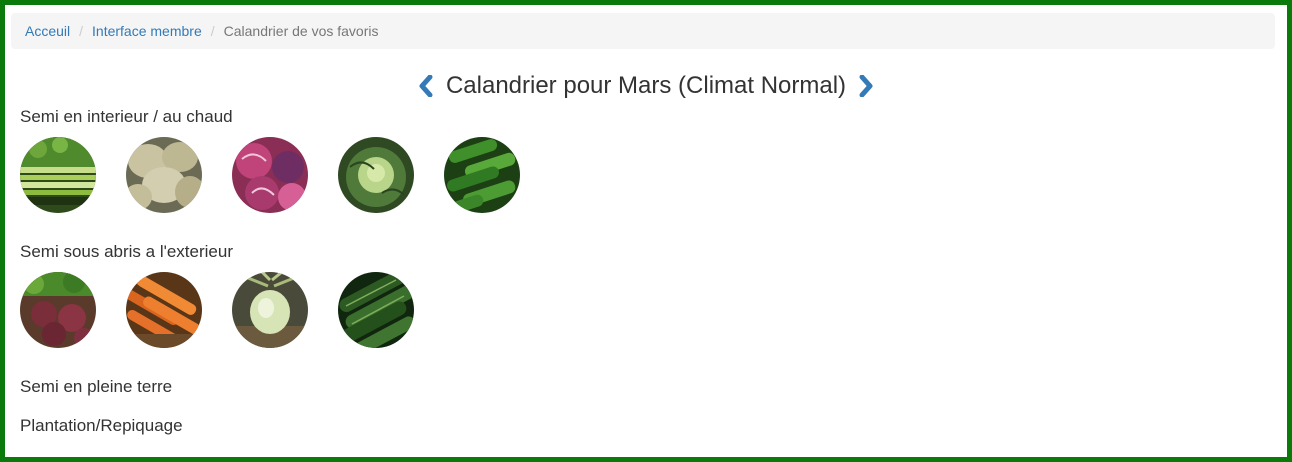  I want to click on page-title: Calandrier pour Mars (Climat Normal), so click(646, 85).